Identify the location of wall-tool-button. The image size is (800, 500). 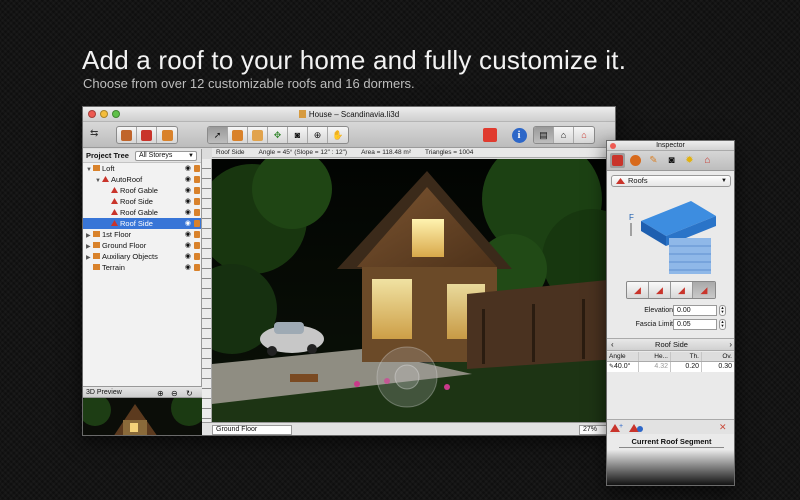
(238, 135).